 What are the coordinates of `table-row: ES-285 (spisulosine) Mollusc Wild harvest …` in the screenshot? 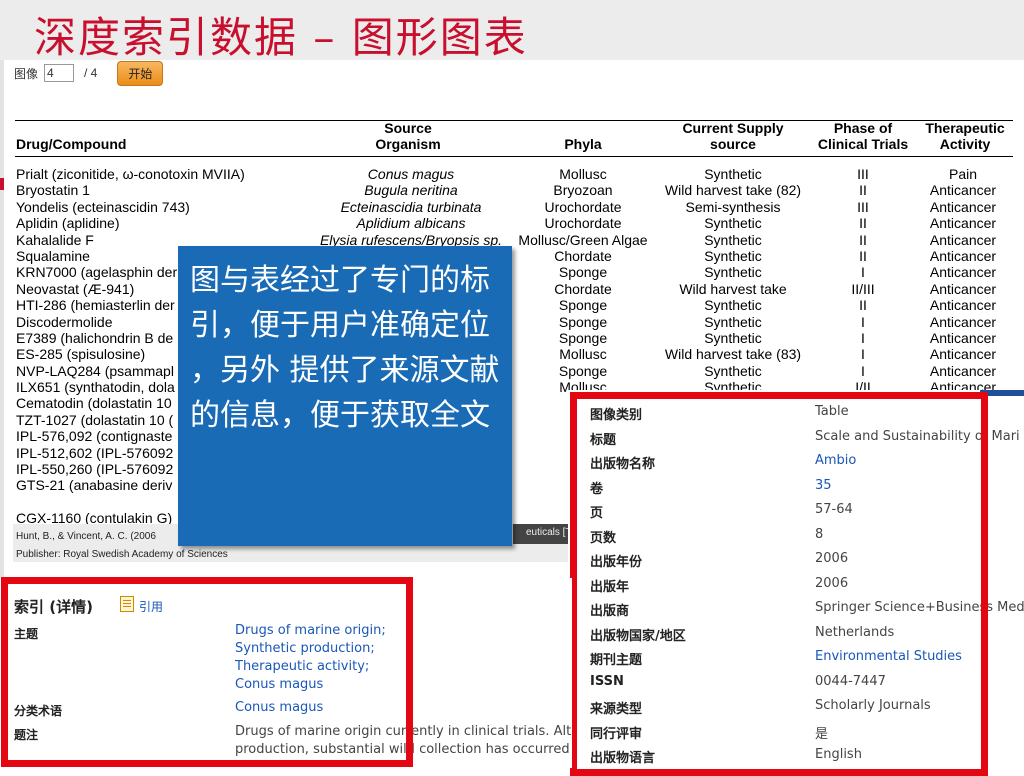 It's located at (513, 354).